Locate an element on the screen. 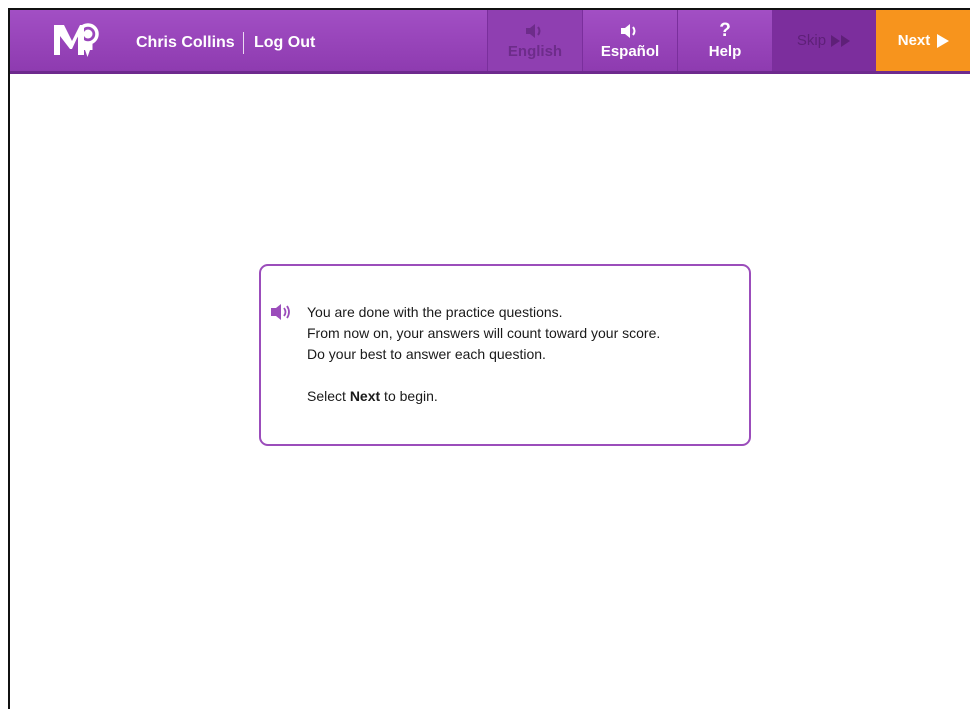 This screenshot has width=970, height=709. skip-button: Skip is located at coordinates (824, 40).